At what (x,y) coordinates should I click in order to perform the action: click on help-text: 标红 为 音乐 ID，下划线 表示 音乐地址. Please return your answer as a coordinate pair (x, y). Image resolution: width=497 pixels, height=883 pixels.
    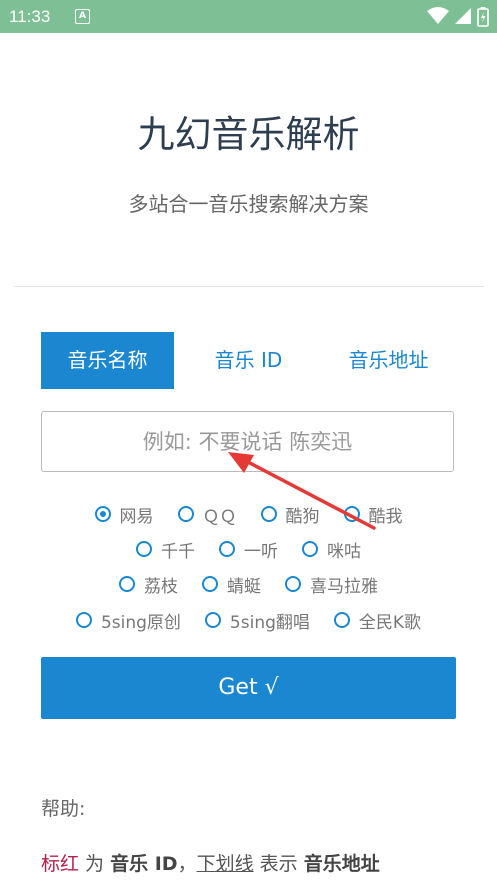
    Looking at the image, I should click on (210, 862).